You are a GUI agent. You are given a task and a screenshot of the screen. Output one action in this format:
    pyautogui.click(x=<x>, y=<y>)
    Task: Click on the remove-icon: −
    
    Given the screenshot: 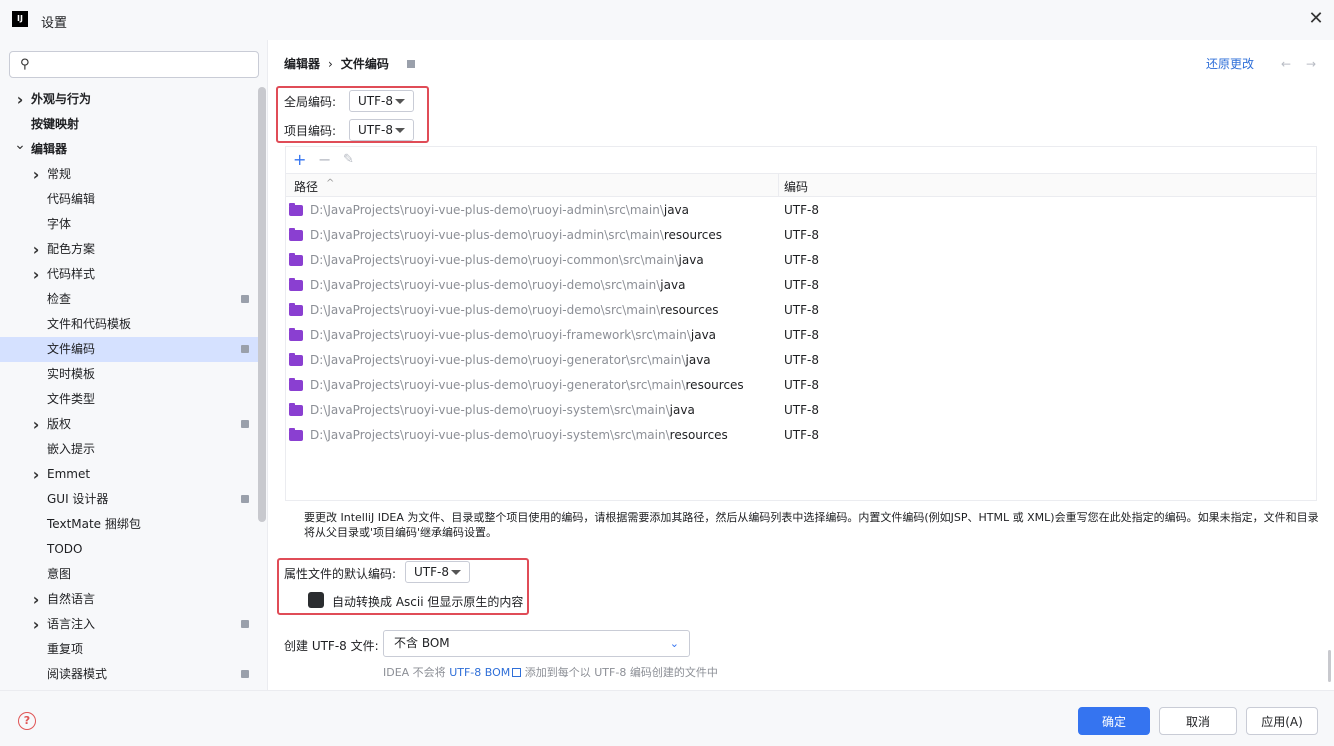 What is the action you would take?
    pyautogui.click(x=324, y=159)
    